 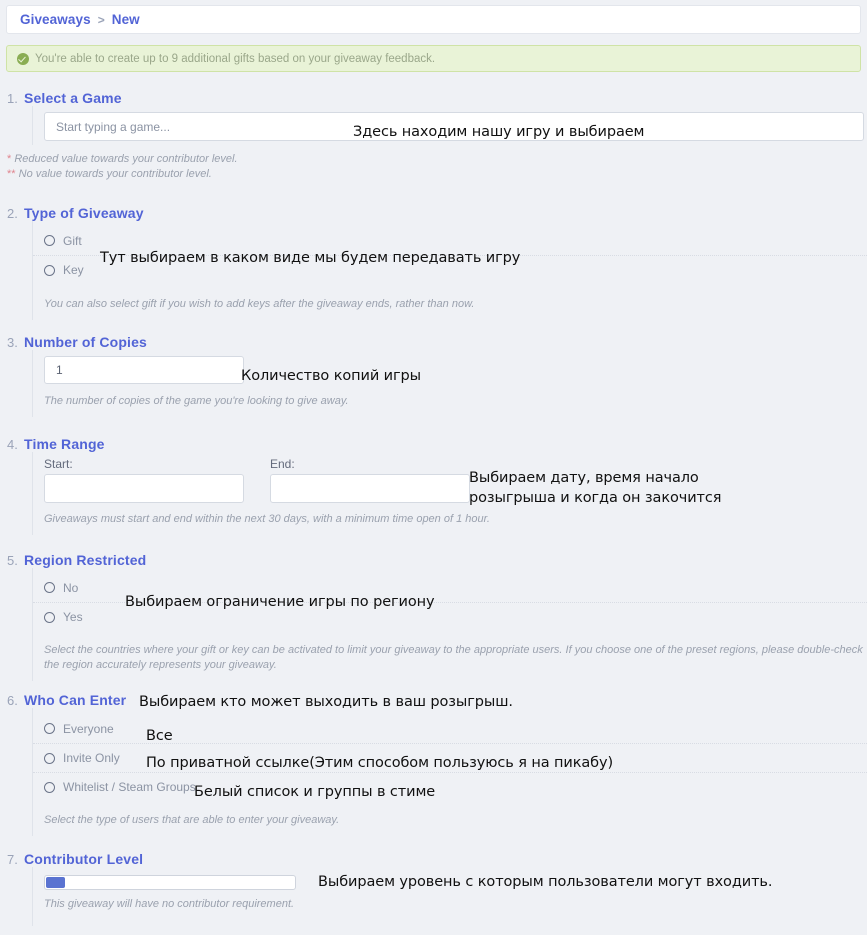 What do you see at coordinates (12, 98) in the screenshot?
I see `section-number: 1.` at bounding box center [12, 98].